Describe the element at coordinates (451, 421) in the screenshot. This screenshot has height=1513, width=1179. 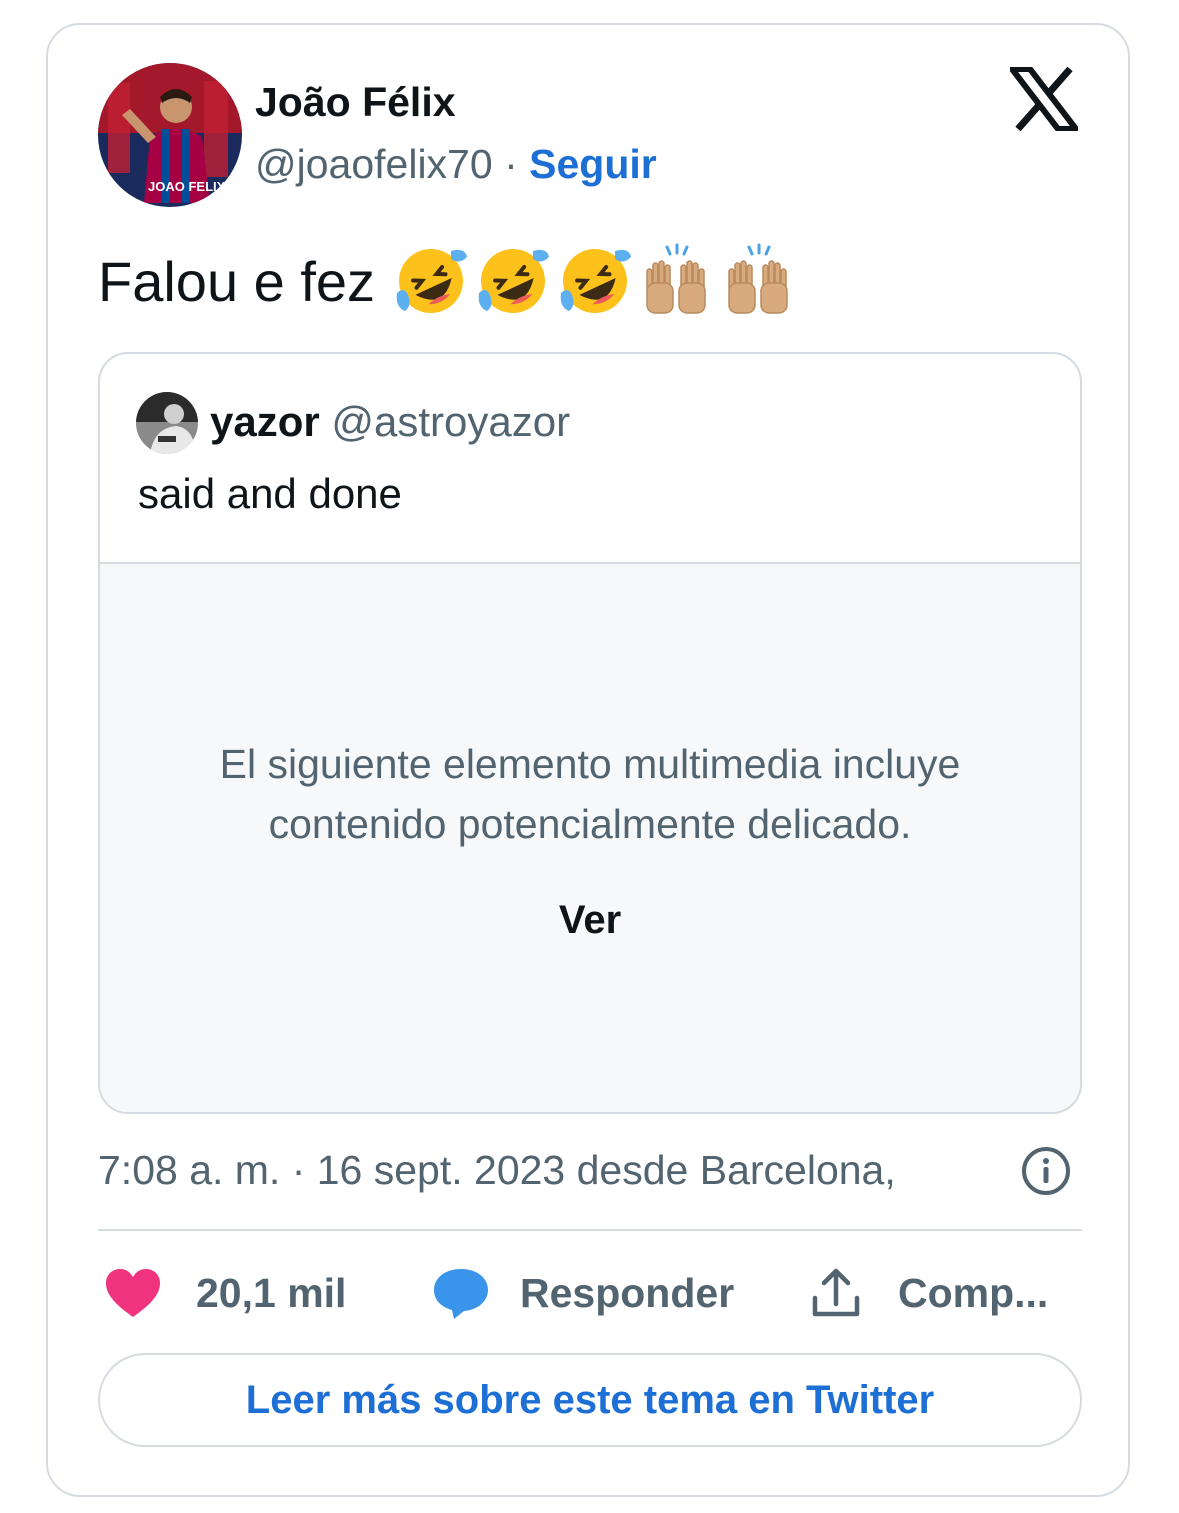
I see `quoted-author-handle: @astroyazor` at that location.